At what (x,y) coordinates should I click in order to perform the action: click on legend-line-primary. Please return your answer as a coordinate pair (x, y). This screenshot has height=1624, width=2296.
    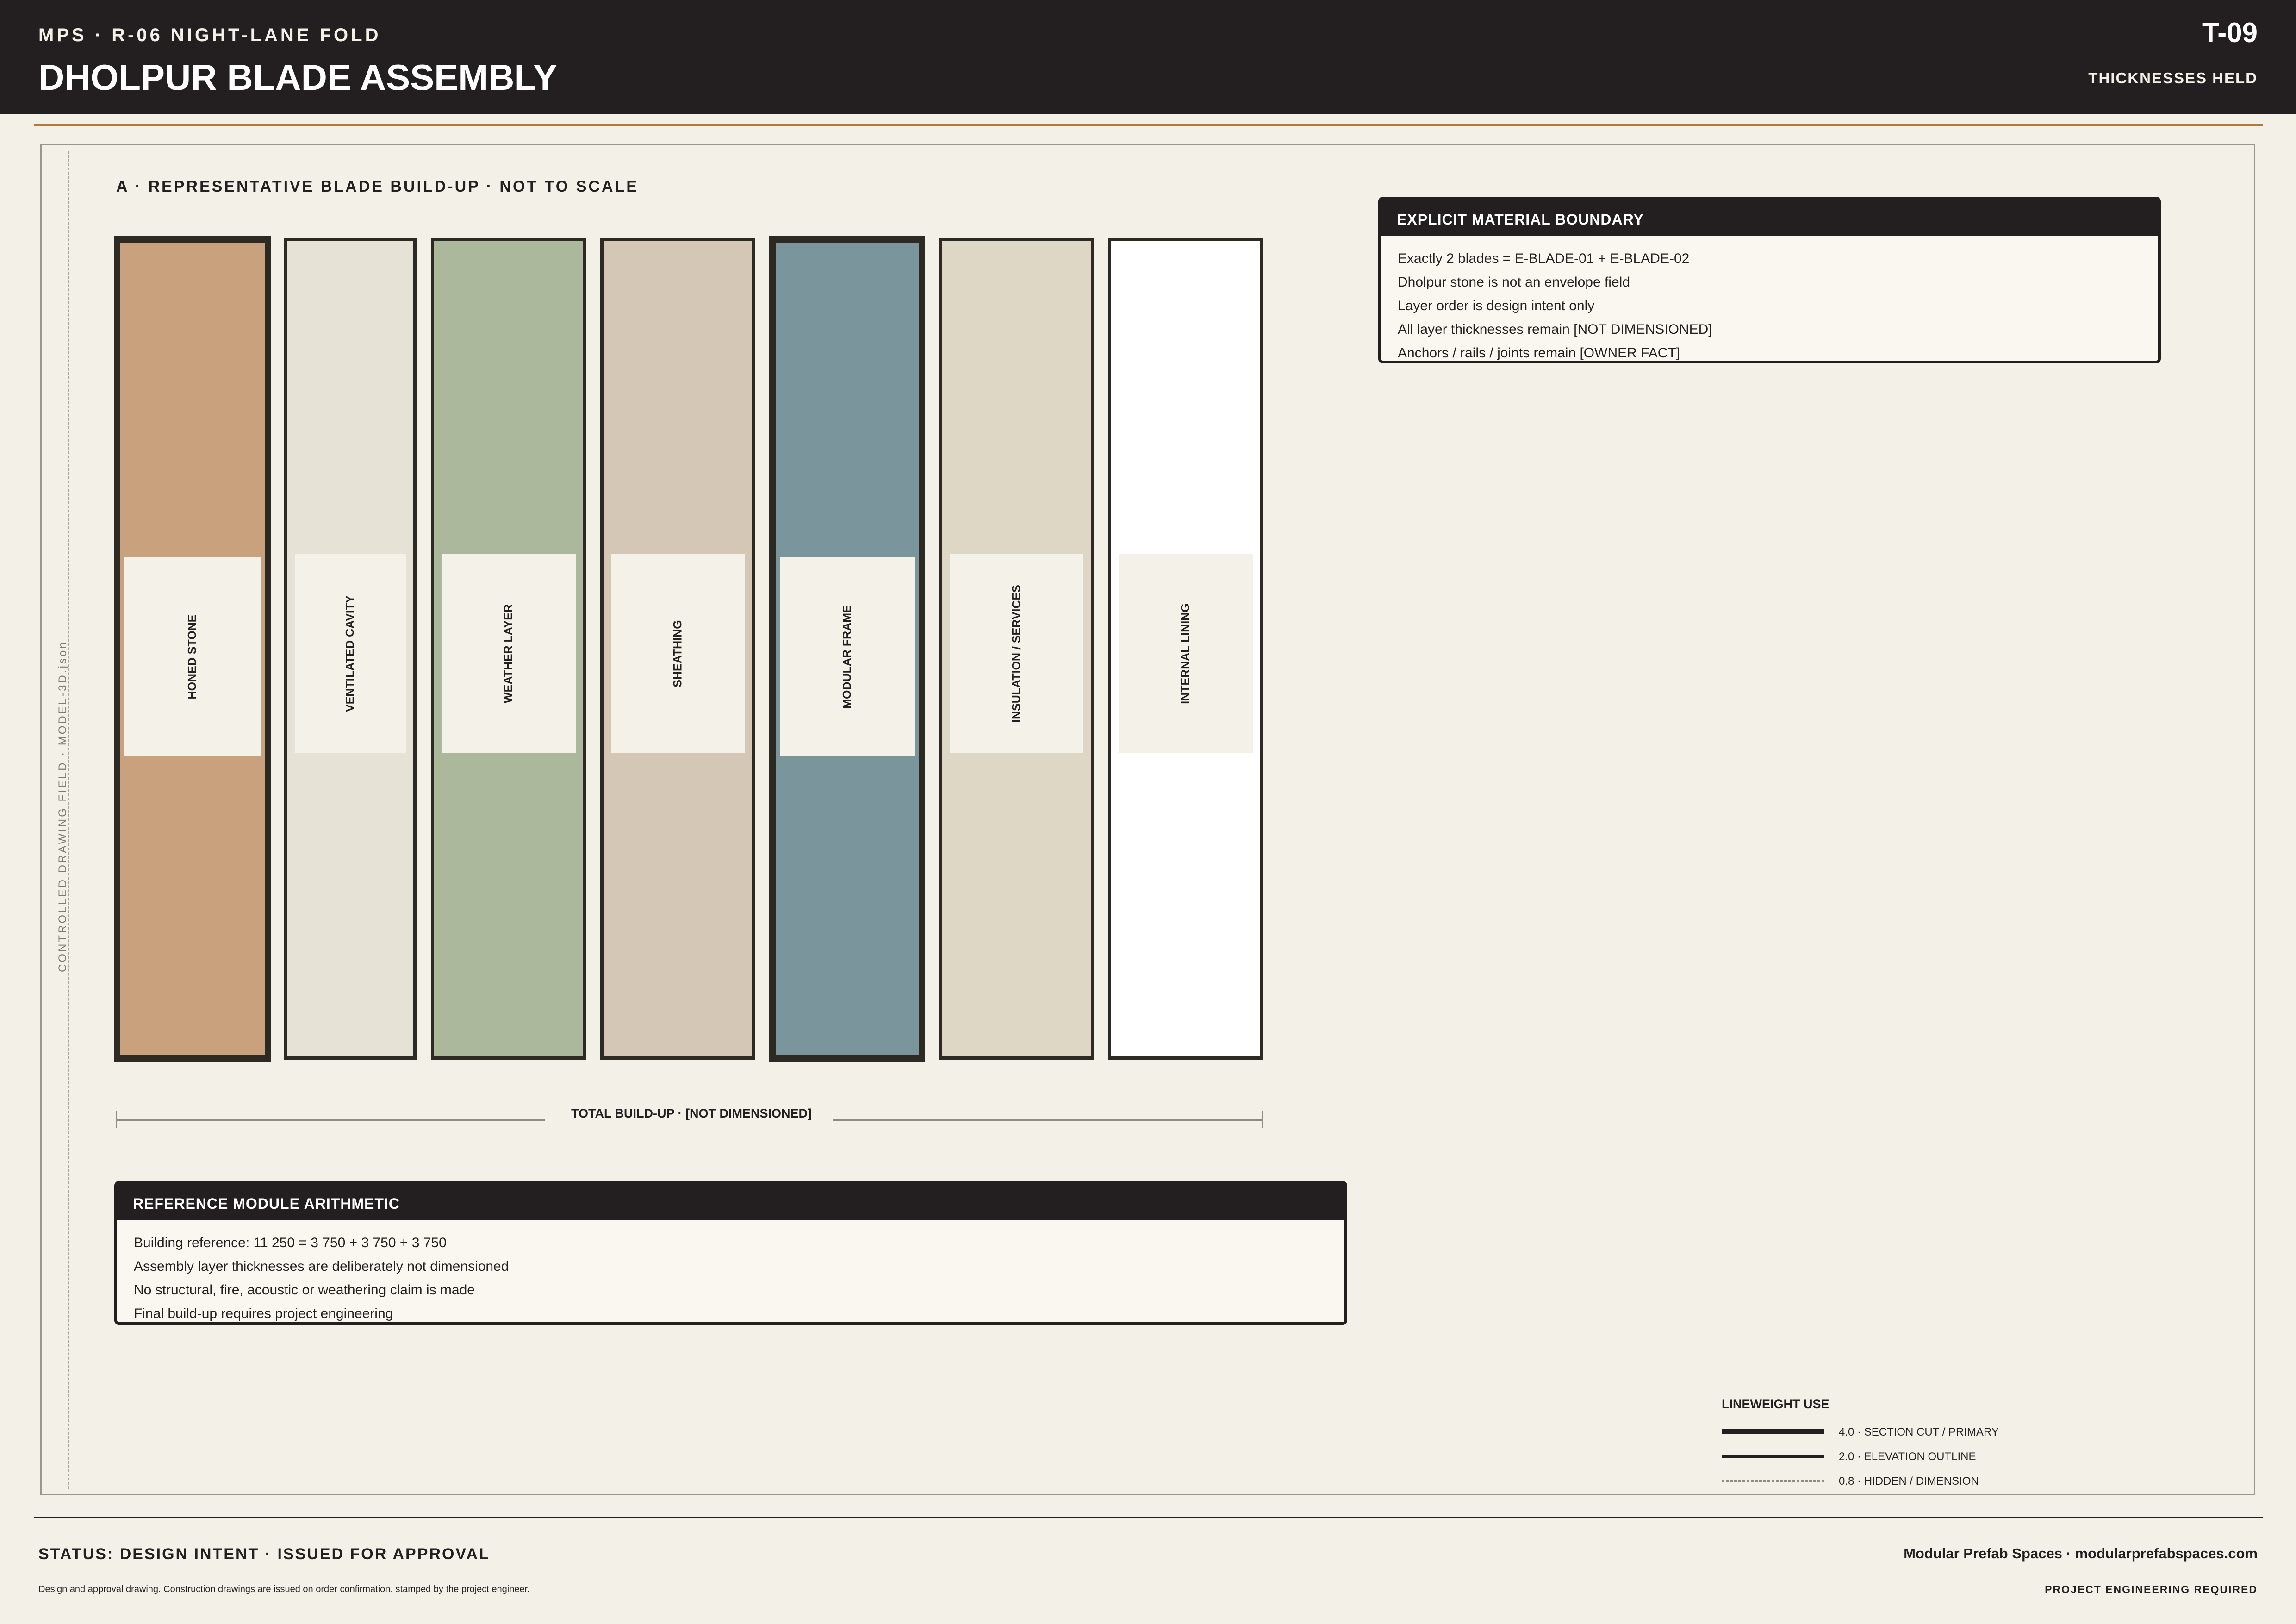
    Looking at the image, I should click on (1773, 1431).